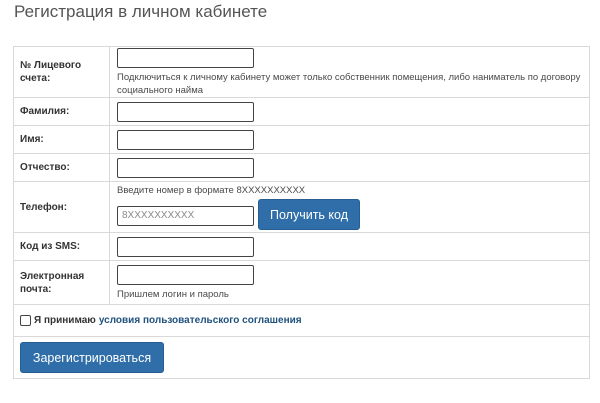 Image resolution: width=600 pixels, height=403 pixels. Describe the element at coordinates (200, 320) in the screenshot. I see `user-agreement-link: условия пользовательского соглашения` at that location.